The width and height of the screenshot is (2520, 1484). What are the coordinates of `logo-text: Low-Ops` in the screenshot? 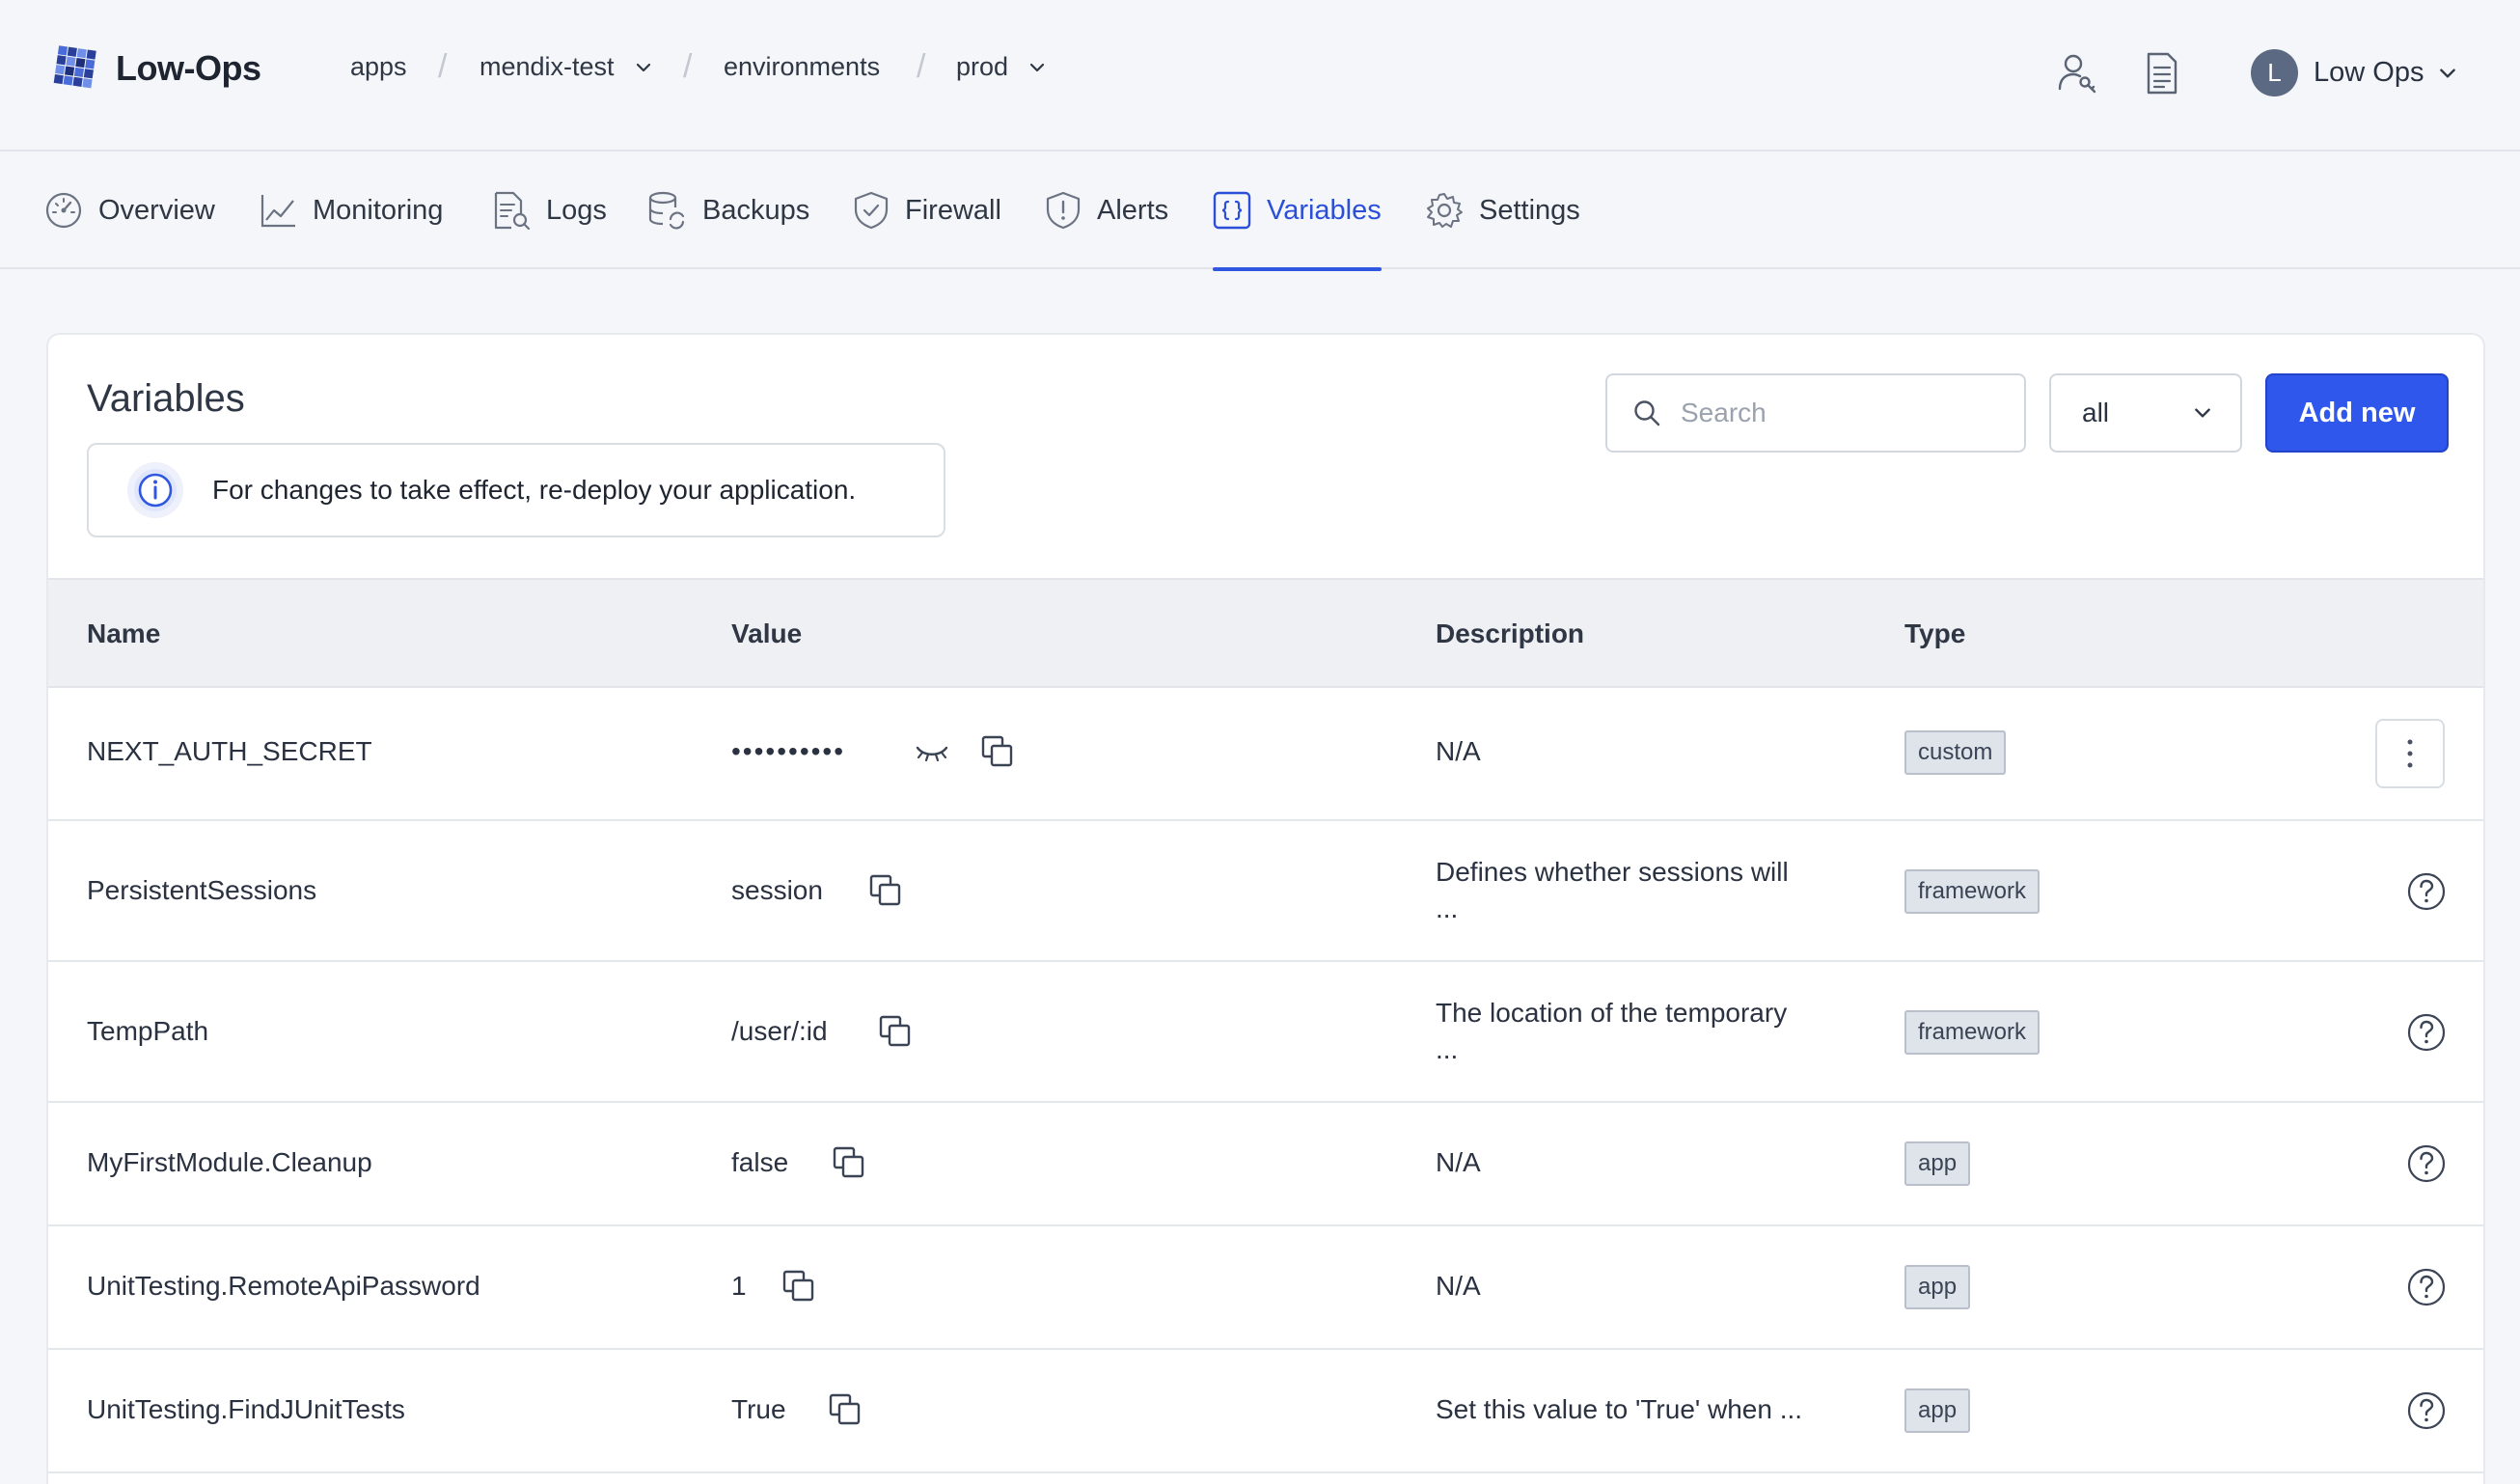 It's located at (189, 68).